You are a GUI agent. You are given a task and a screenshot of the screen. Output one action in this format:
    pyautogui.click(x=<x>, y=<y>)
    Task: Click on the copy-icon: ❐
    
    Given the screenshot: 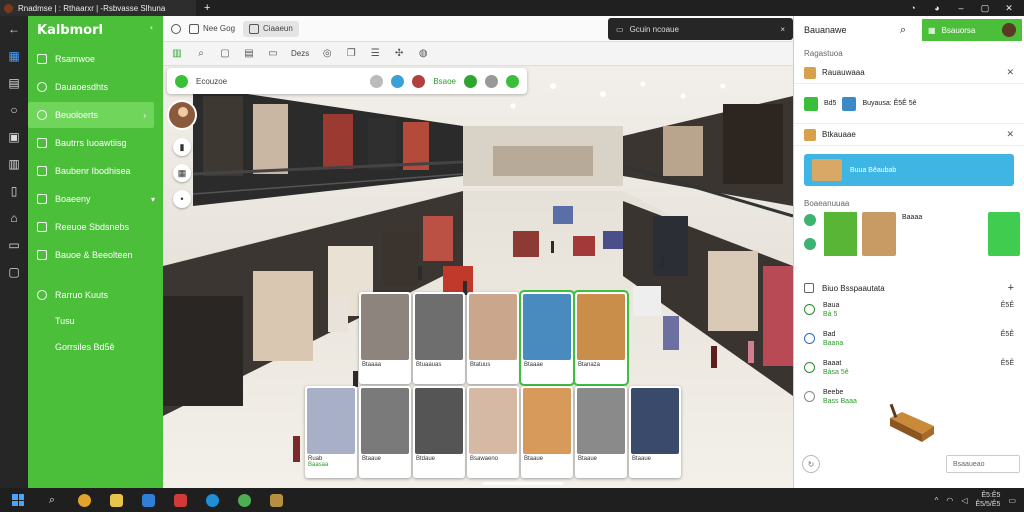 What is the action you would take?
    pyautogui.click(x=351, y=54)
    